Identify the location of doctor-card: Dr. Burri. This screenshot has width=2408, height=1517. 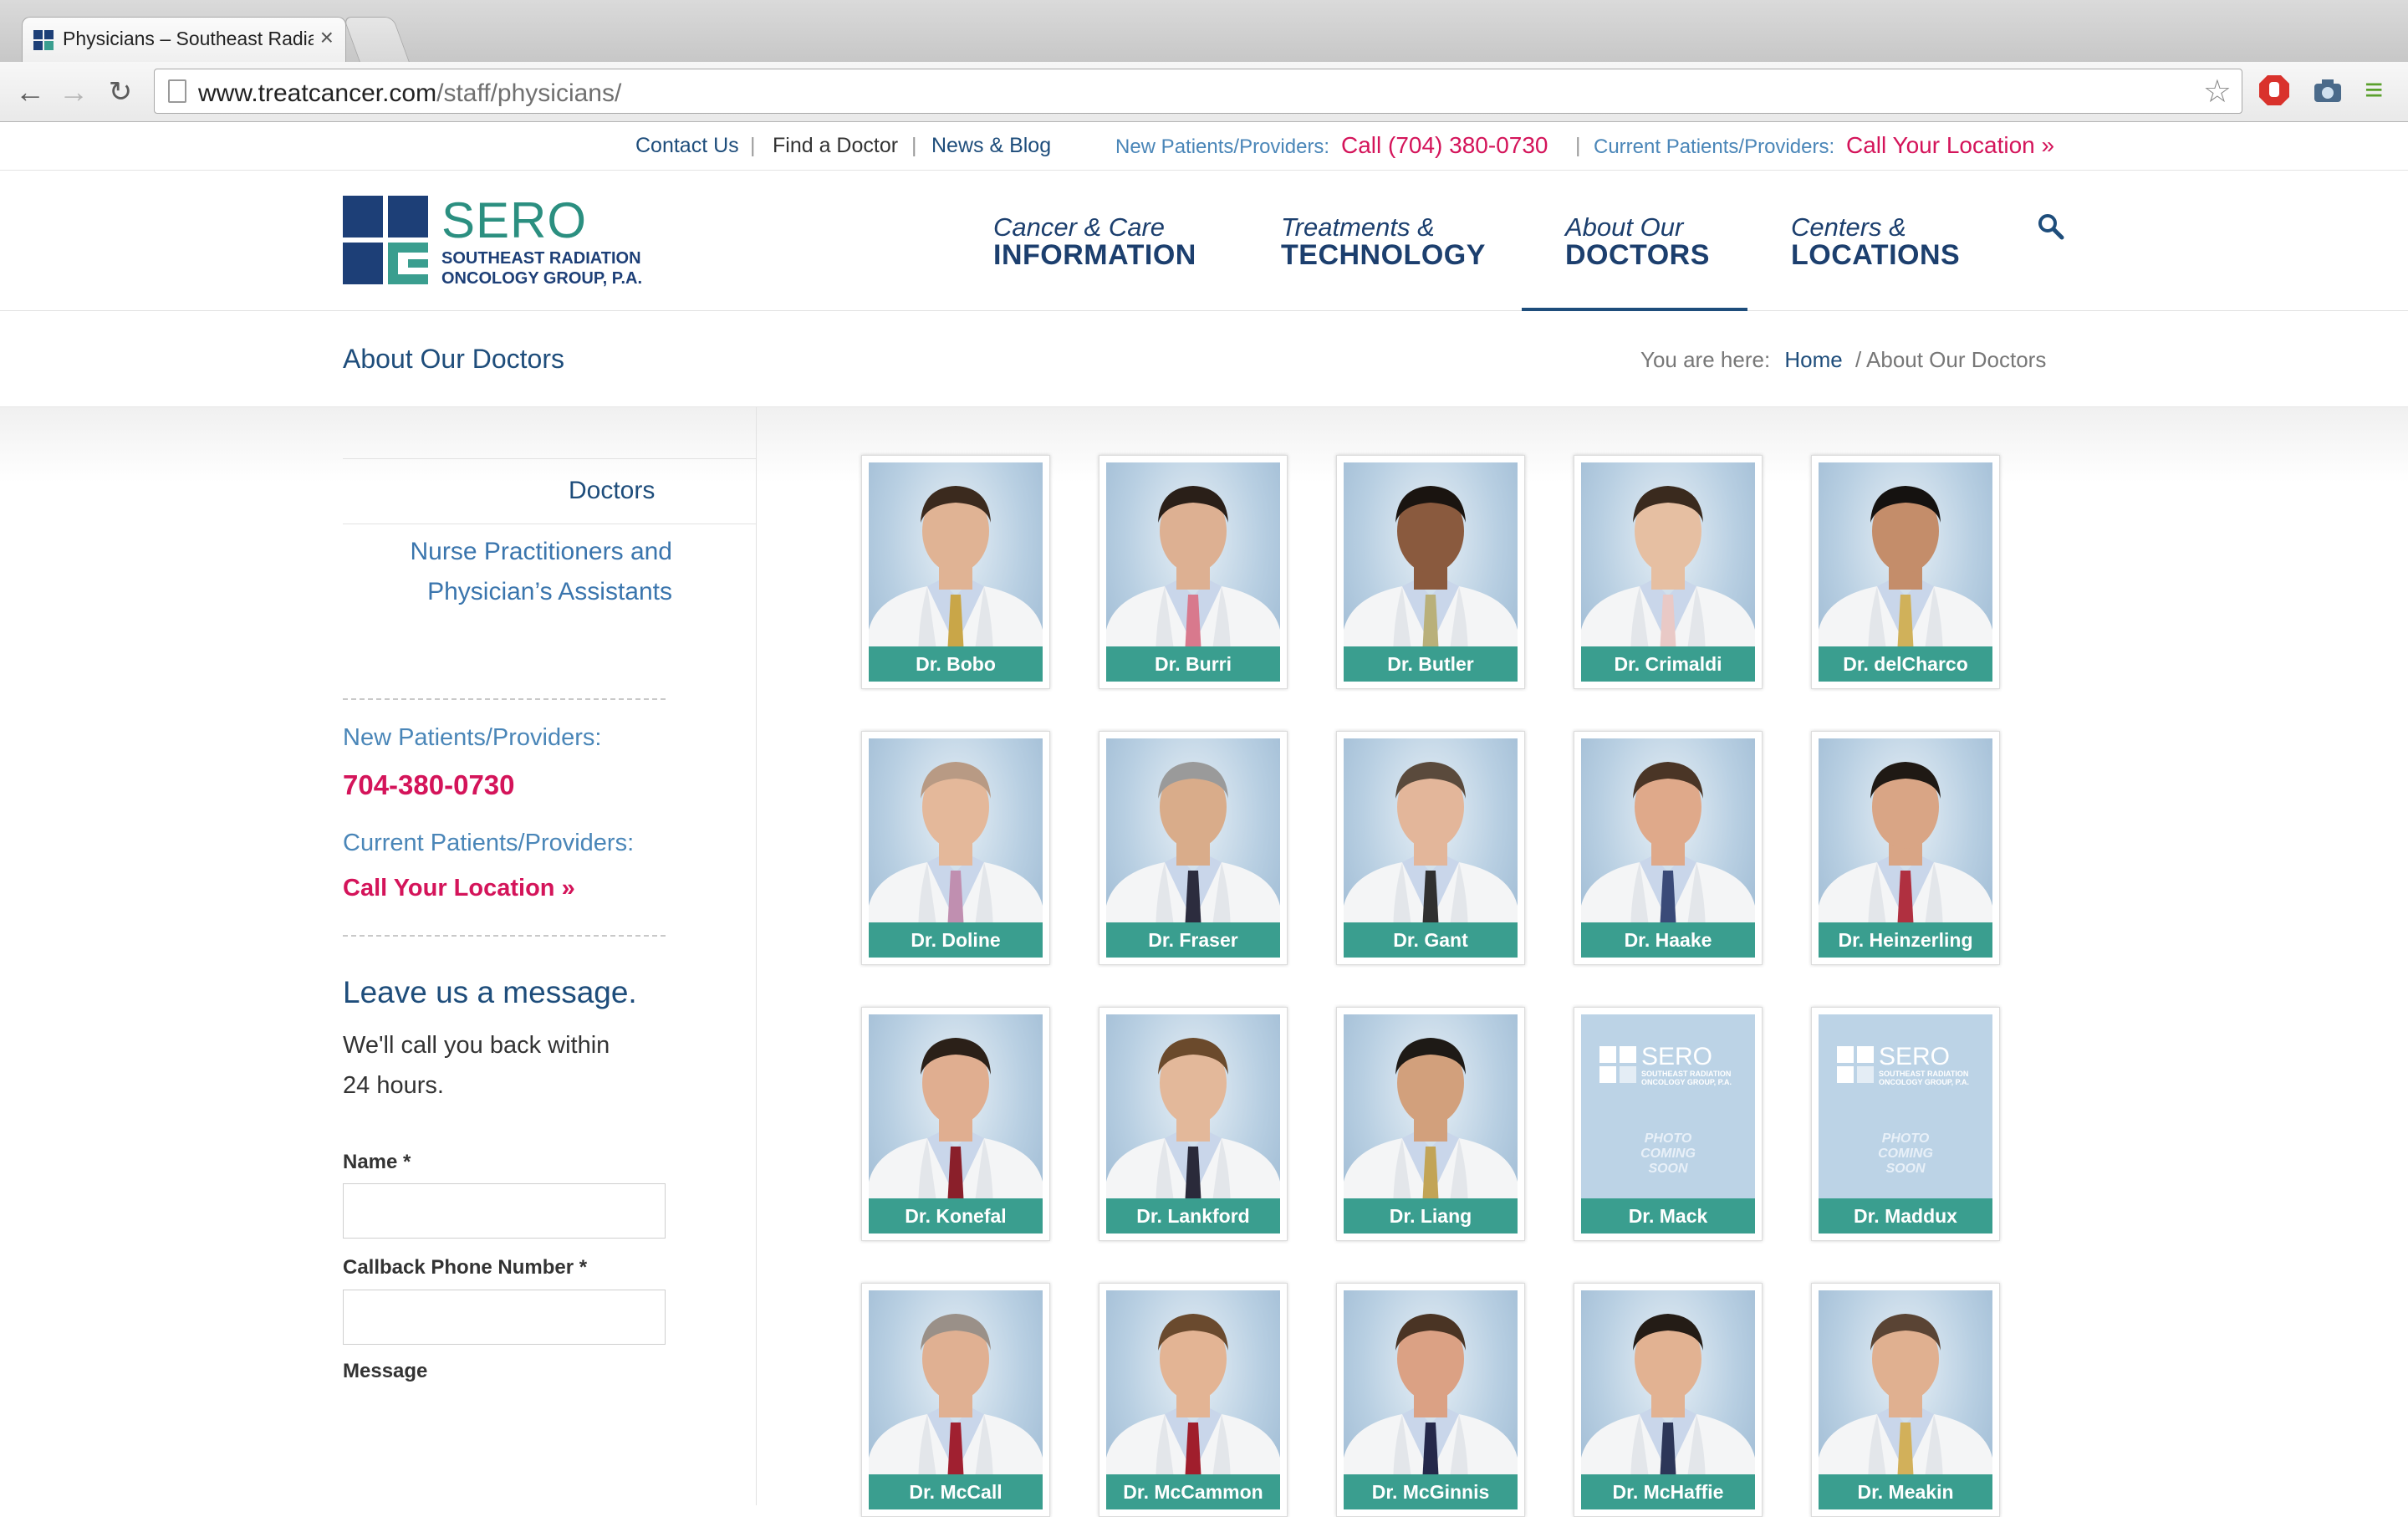
(1194, 572).